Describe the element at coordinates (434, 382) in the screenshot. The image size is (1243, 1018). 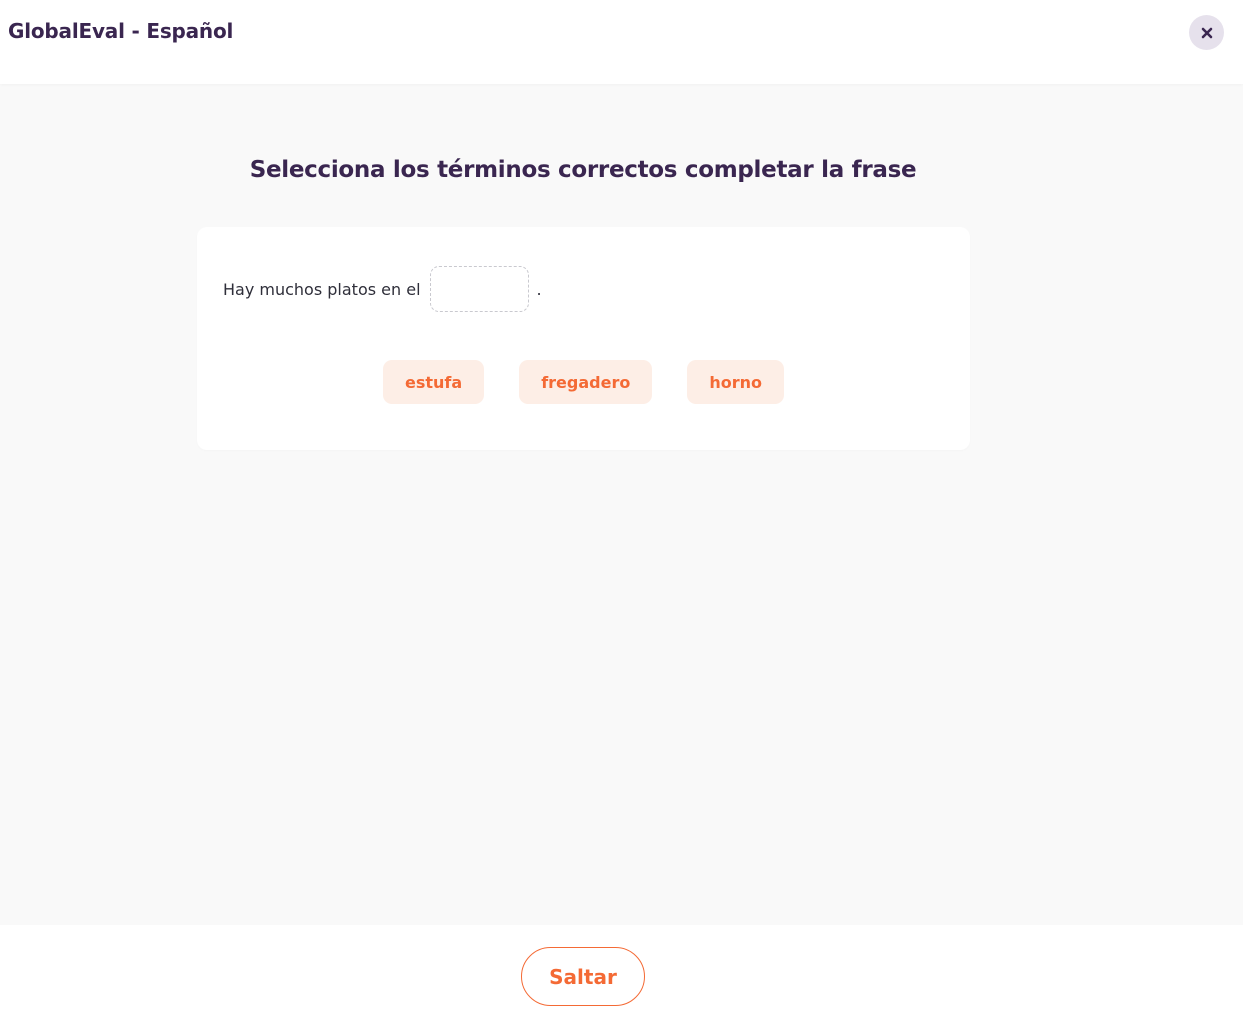
I see `option-estufa: estufa` at that location.